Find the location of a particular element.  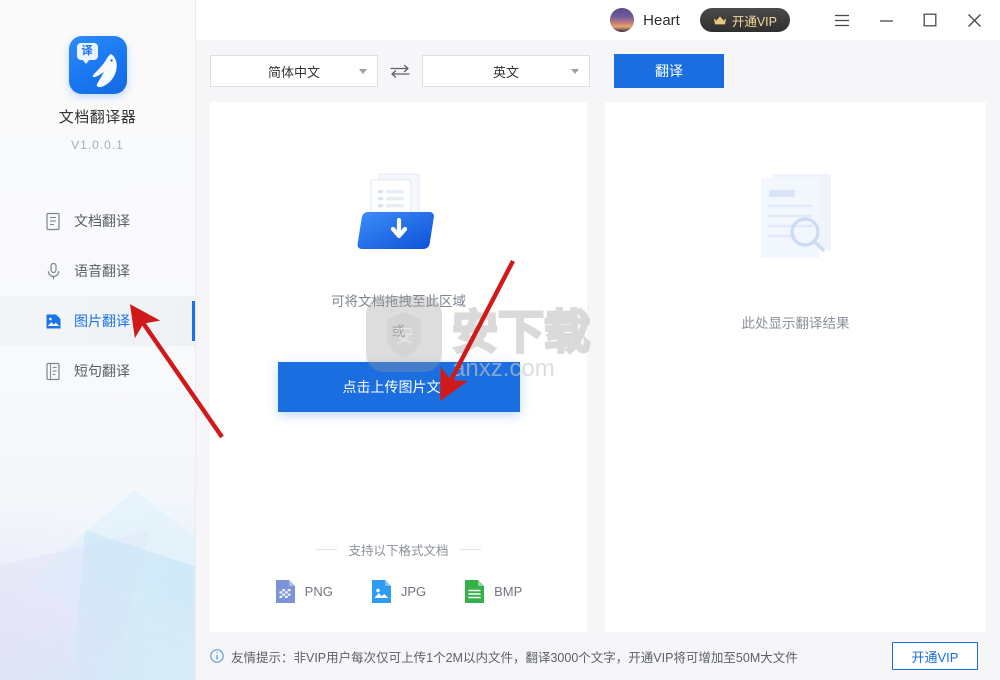

user-name: Heart is located at coordinates (661, 20).